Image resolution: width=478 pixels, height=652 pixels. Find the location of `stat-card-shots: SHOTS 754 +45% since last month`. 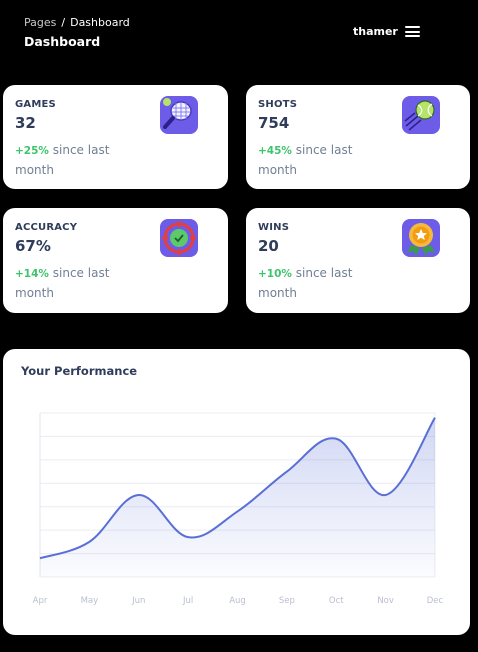

stat-card-shots: SHOTS 754 +45% since last month is located at coordinates (358, 137).